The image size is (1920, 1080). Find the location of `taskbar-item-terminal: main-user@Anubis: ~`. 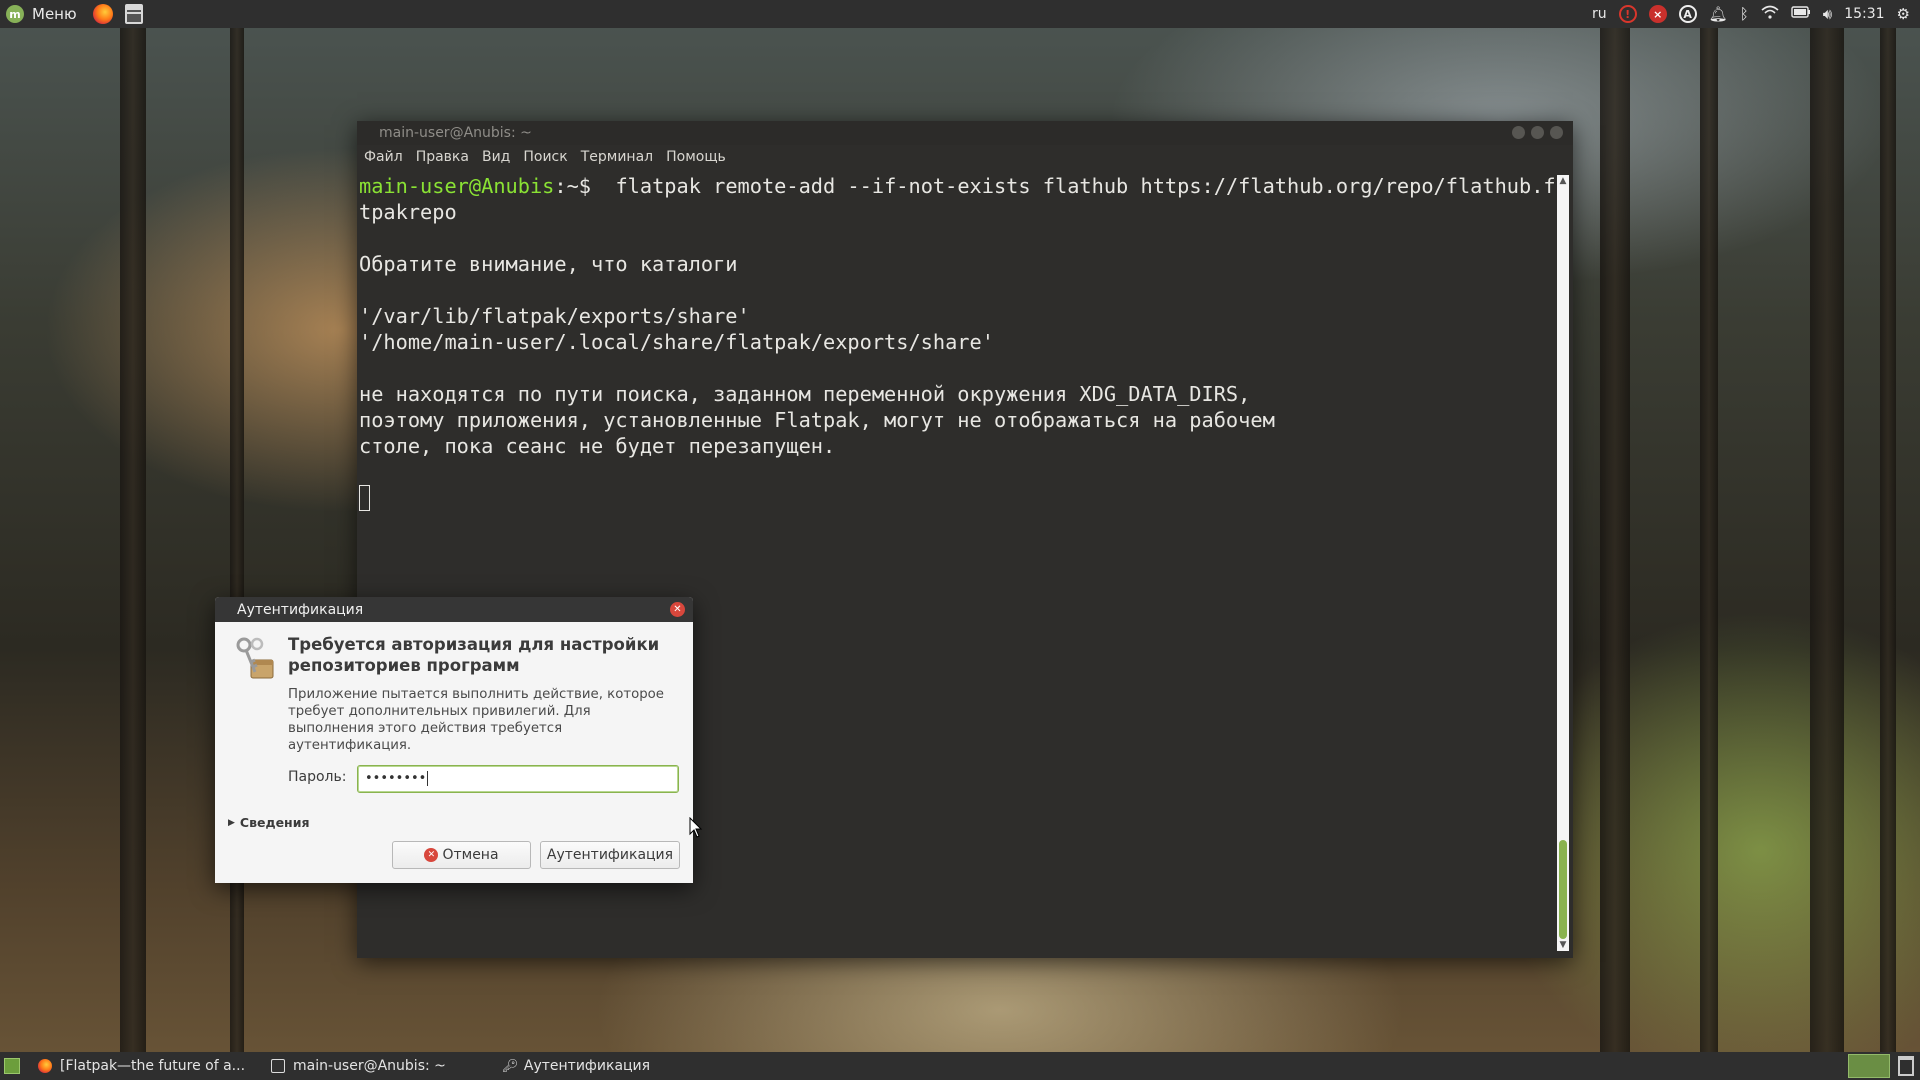

taskbar-item-terminal: main-user@Anubis: ~ is located at coordinates (358, 1066).